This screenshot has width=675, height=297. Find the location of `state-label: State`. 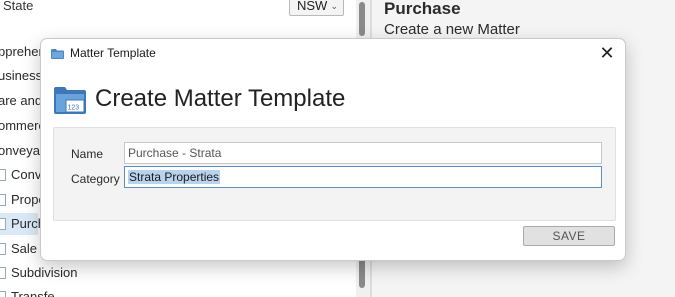

state-label: State is located at coordinates (18, 6).